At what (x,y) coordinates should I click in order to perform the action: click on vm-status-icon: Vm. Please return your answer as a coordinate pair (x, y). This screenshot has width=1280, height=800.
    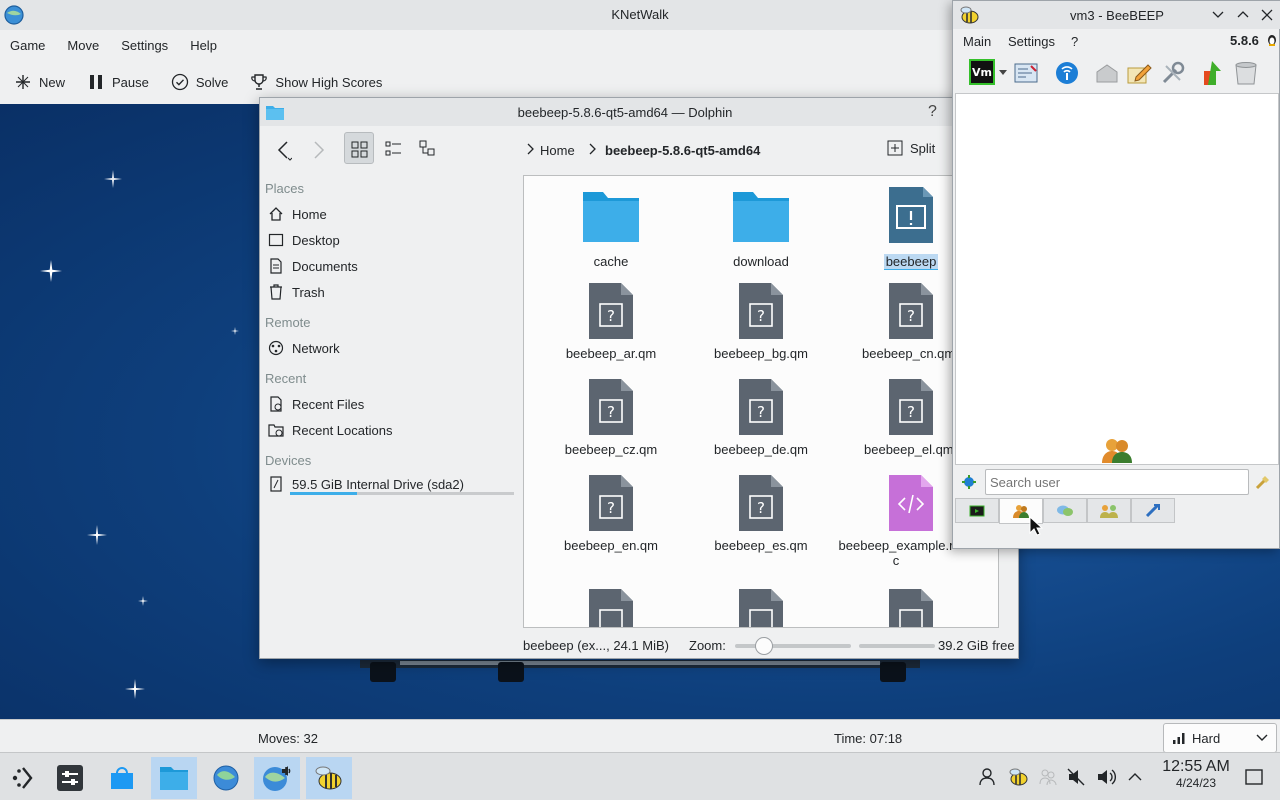
    Looking at the image, I should click on (982, 72).